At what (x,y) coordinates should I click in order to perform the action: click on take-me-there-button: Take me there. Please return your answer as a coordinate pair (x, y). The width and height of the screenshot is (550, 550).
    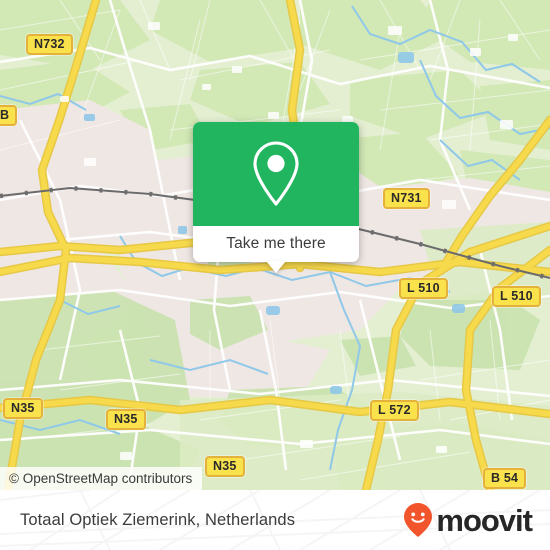
    Looking at the image, I should click on (276, 244).